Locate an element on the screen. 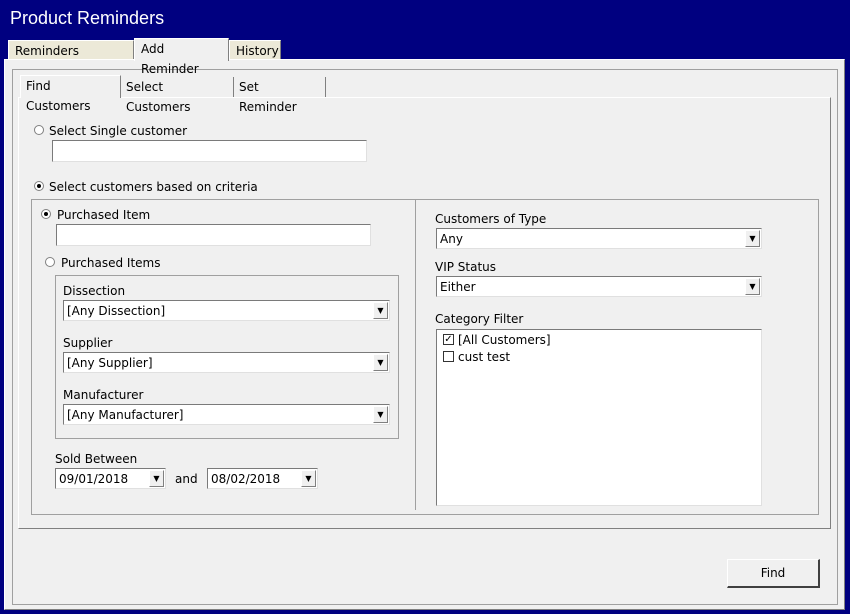 The height and width of the screenshot is (614, 850). find-button: Find is located at coordinates (773, 573).